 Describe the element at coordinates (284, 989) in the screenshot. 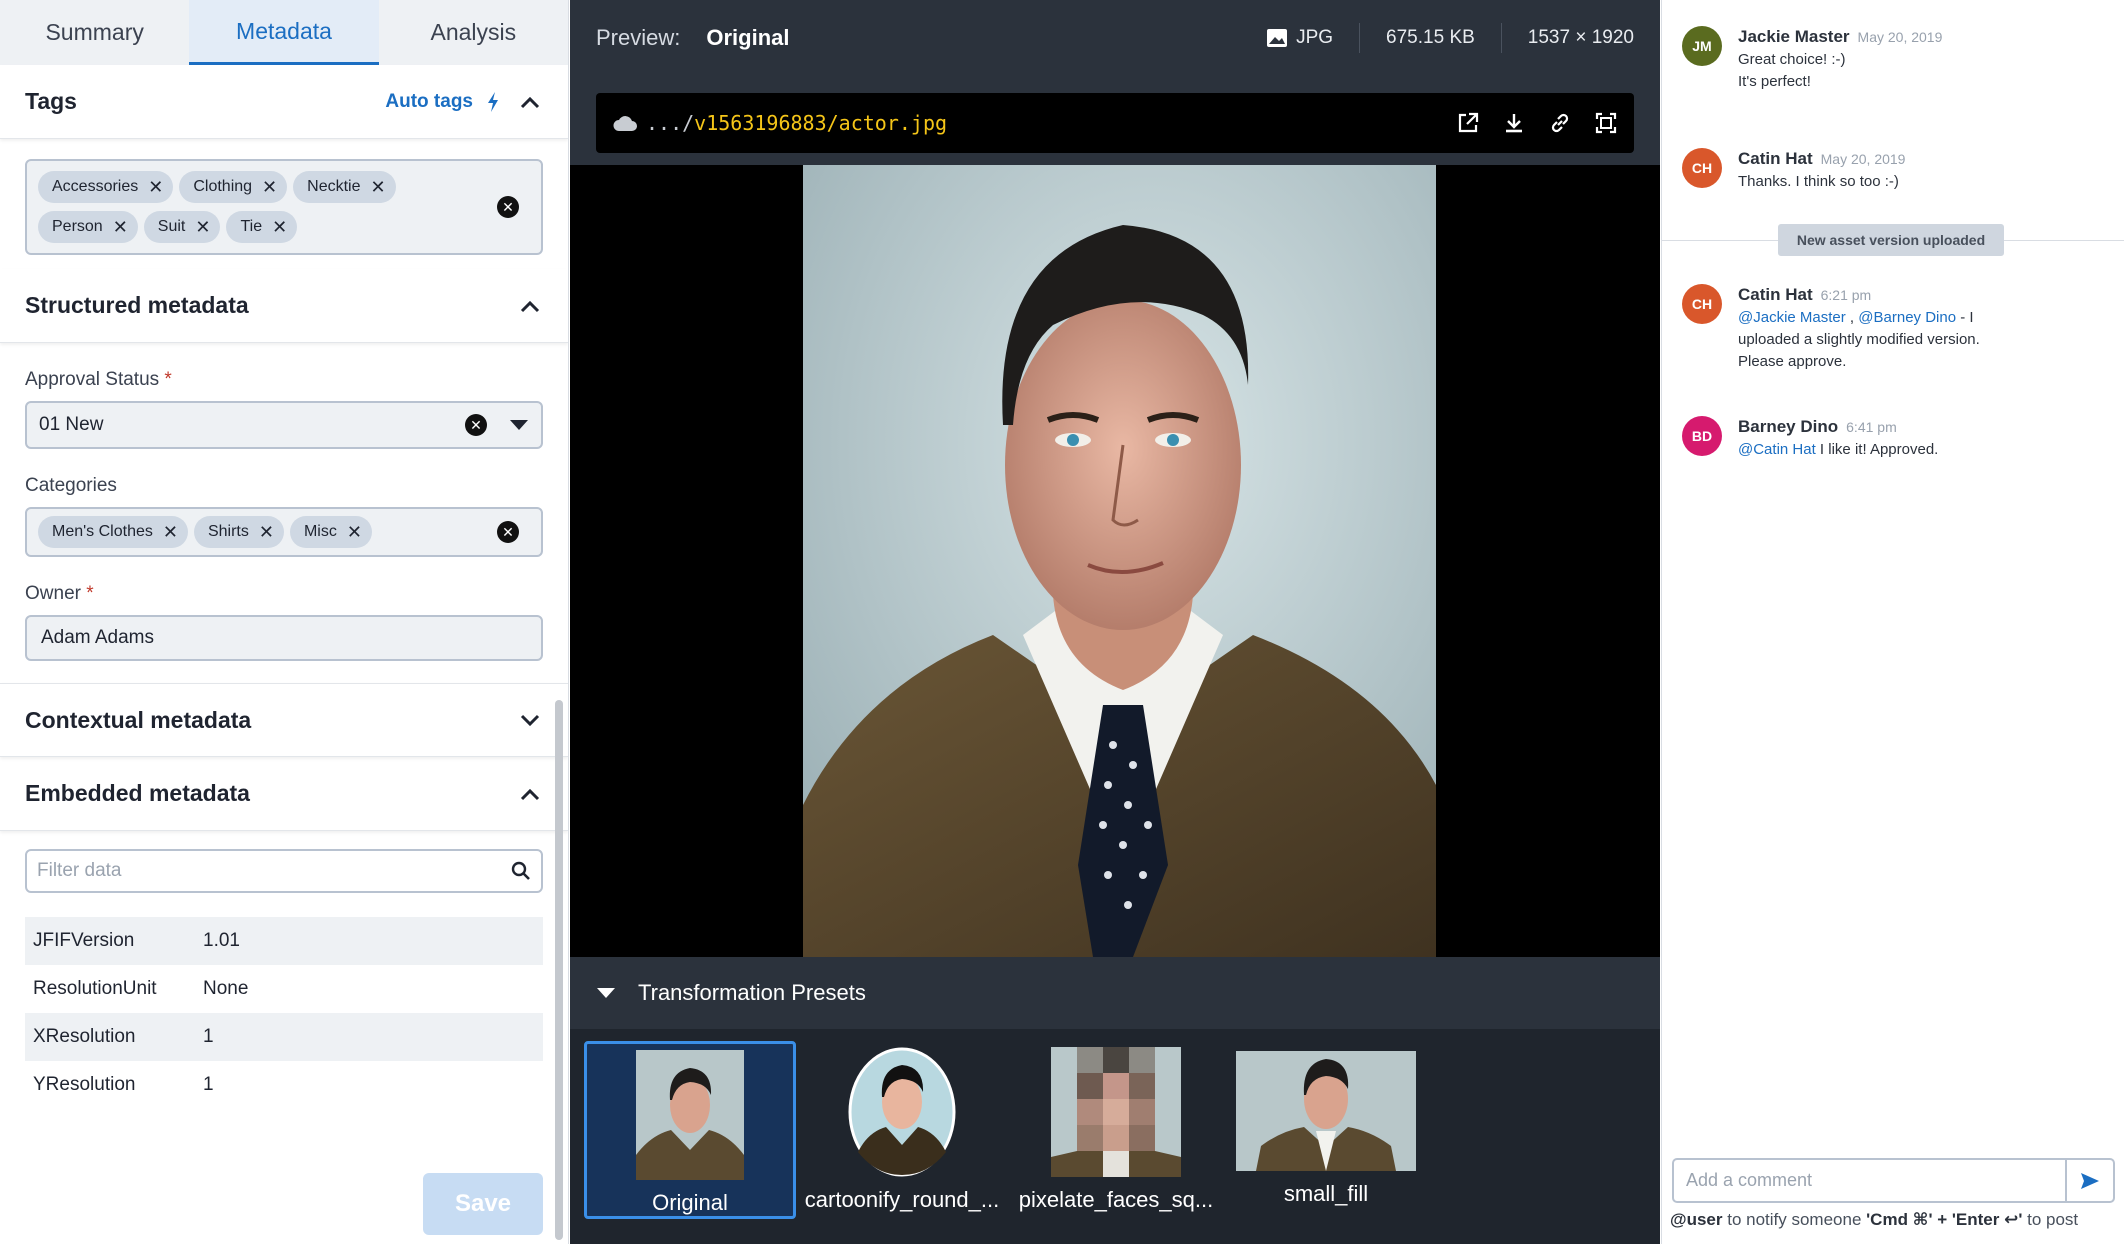

I see `table-row: ResolutionUnit None` at that location.